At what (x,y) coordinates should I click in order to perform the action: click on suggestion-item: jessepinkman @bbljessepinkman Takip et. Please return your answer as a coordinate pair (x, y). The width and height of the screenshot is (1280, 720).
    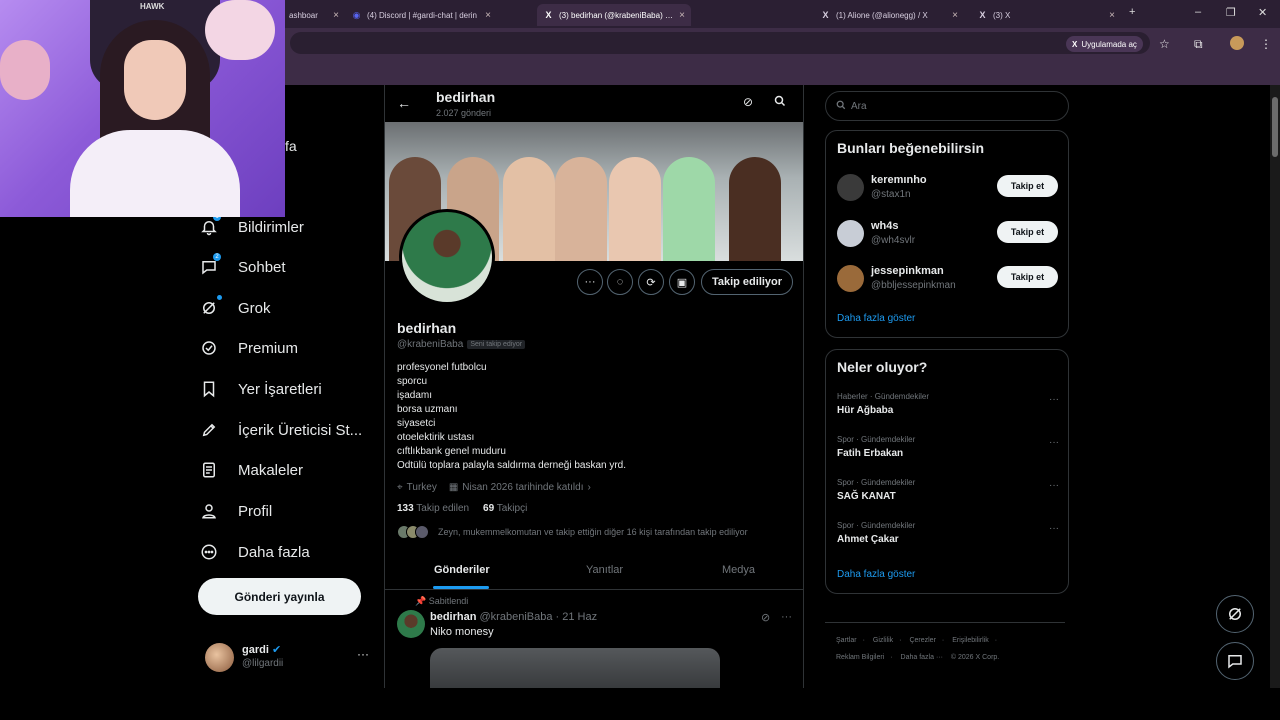
    Looking at the image, I should click on (948, 280).